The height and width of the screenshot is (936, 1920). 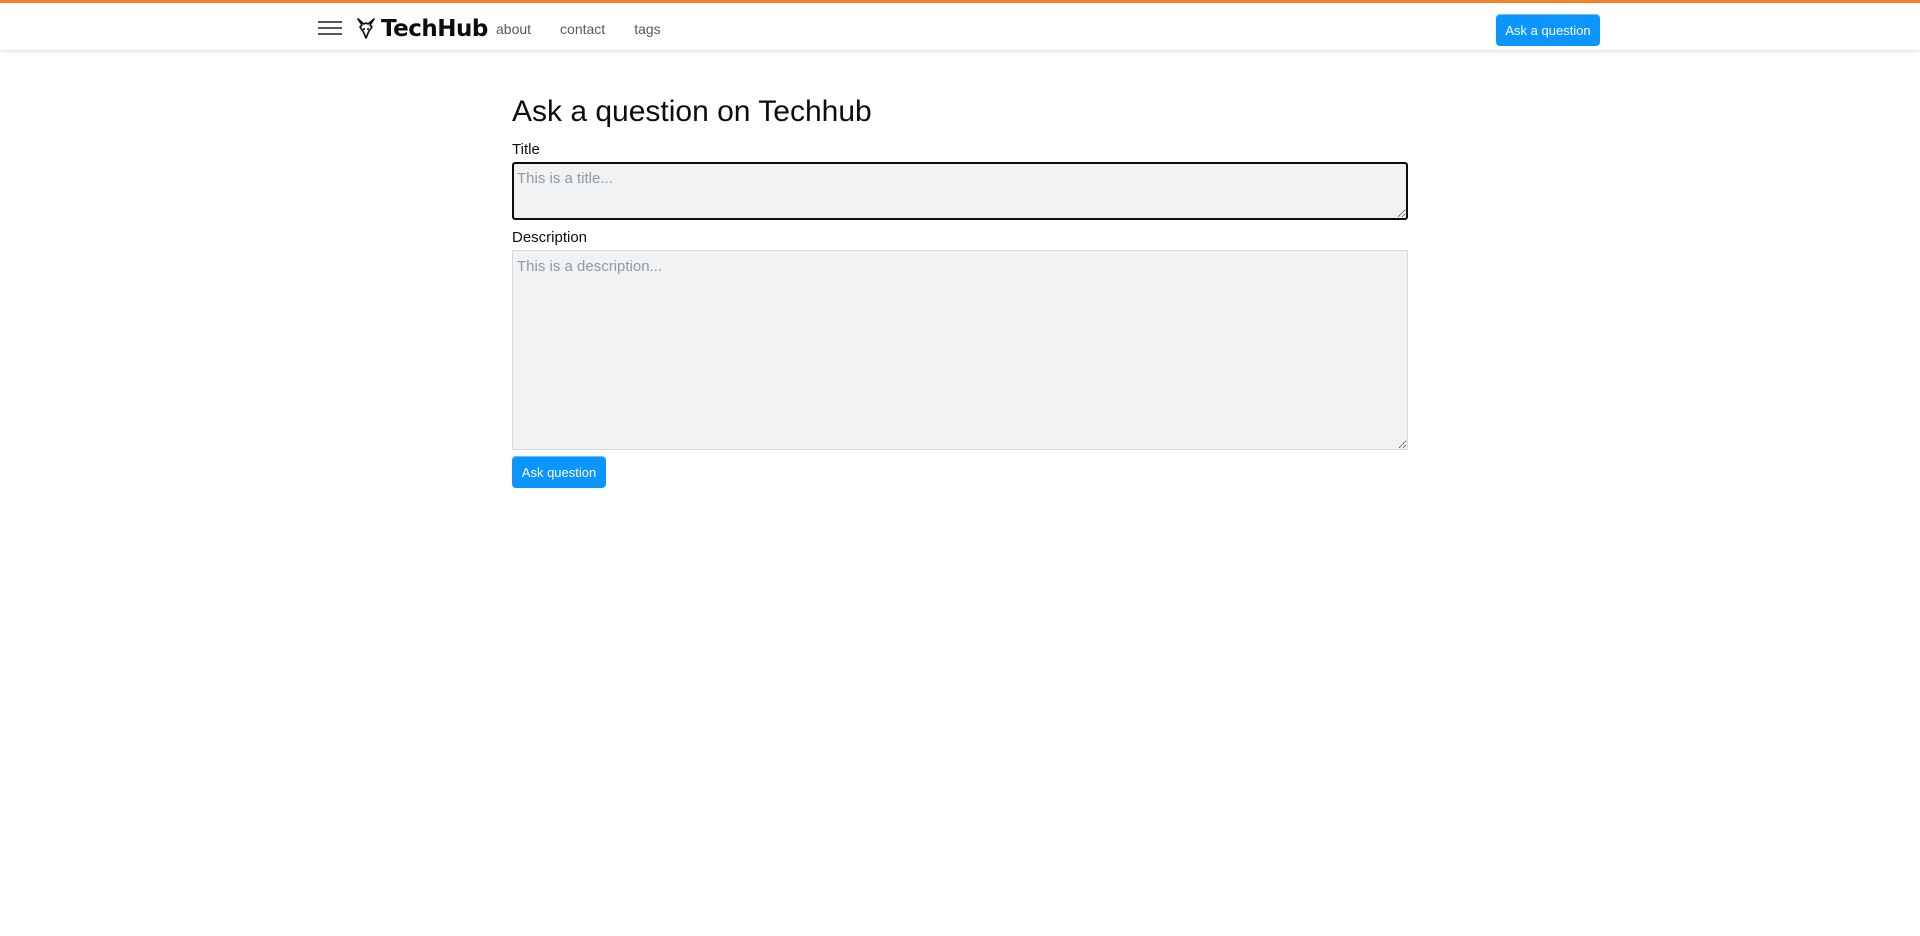 What do you see at coordinates (1548, 30) in the screenshot?
I see `ask-question-header-button: Ask a question` at bounding box center [1548, 30].